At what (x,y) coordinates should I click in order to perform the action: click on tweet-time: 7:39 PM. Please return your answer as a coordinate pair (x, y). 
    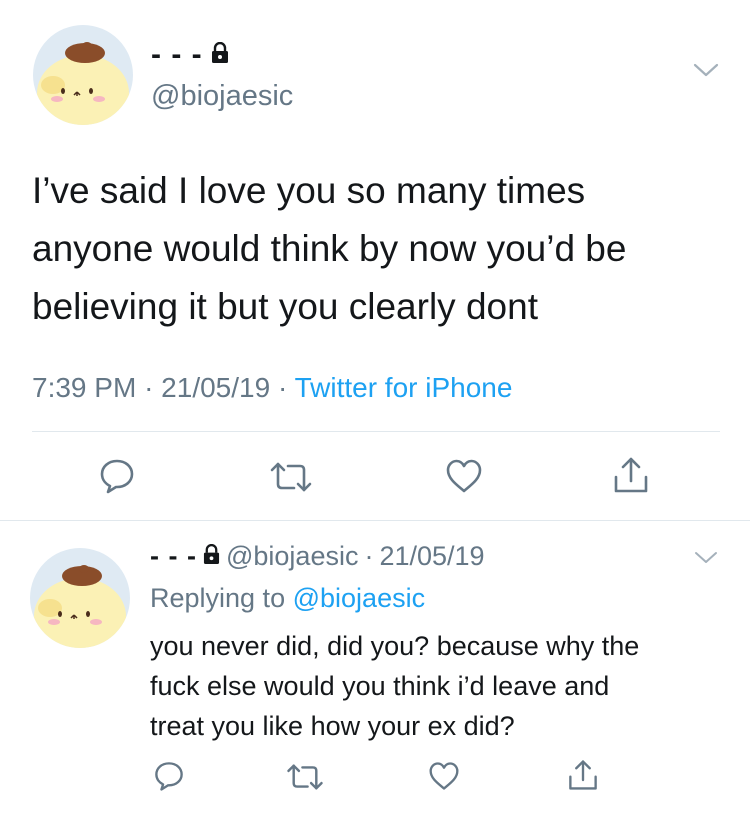
    Looking at the image, I should click on (84, 387).